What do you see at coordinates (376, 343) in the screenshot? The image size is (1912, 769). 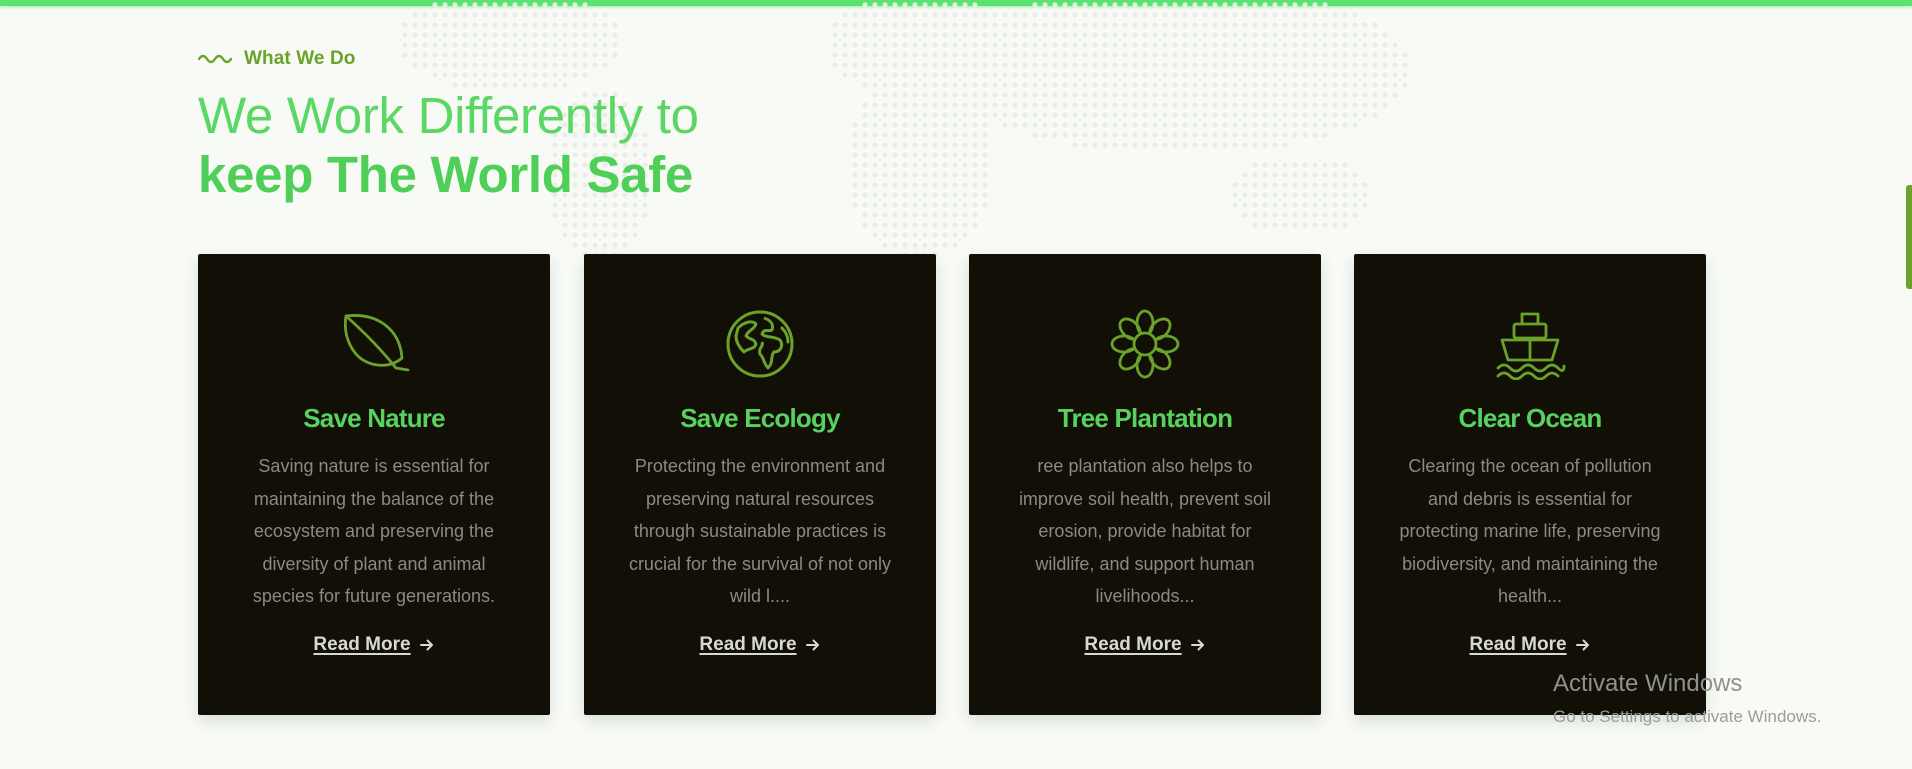 I see `leaf-icon` at bounding box center [376, 343].